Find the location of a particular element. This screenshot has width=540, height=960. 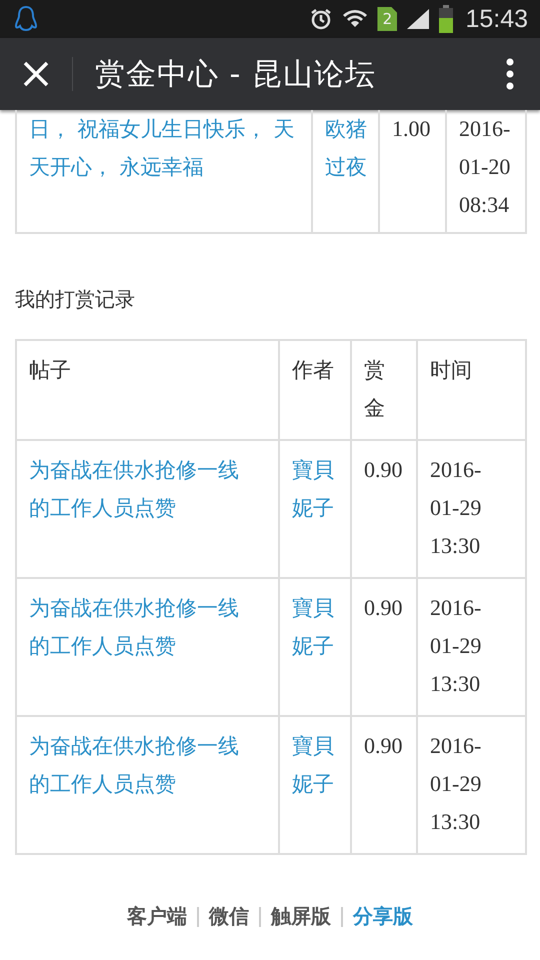

close-icon is located at coordinates (36, 74).